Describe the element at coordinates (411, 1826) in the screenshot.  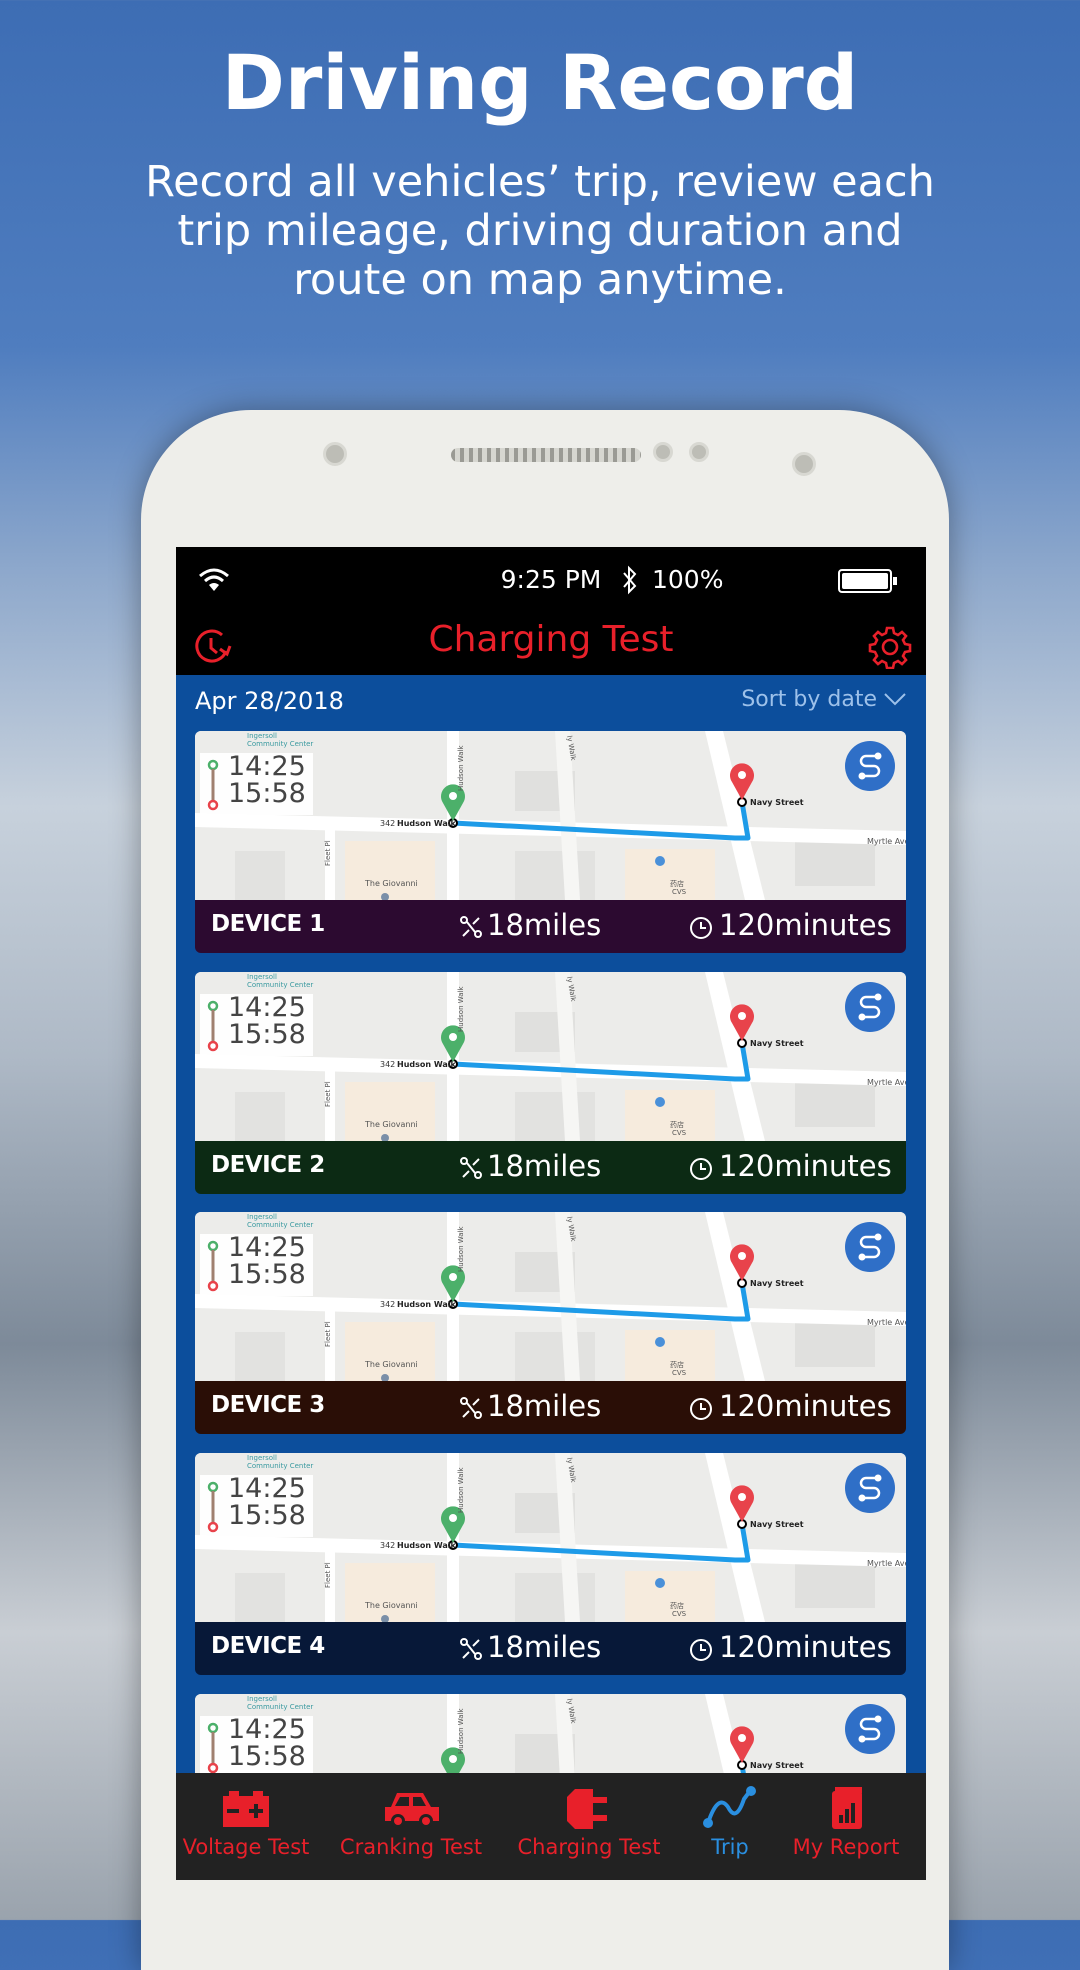
I see `nav-cranking-test: Cranking Test` at that location.